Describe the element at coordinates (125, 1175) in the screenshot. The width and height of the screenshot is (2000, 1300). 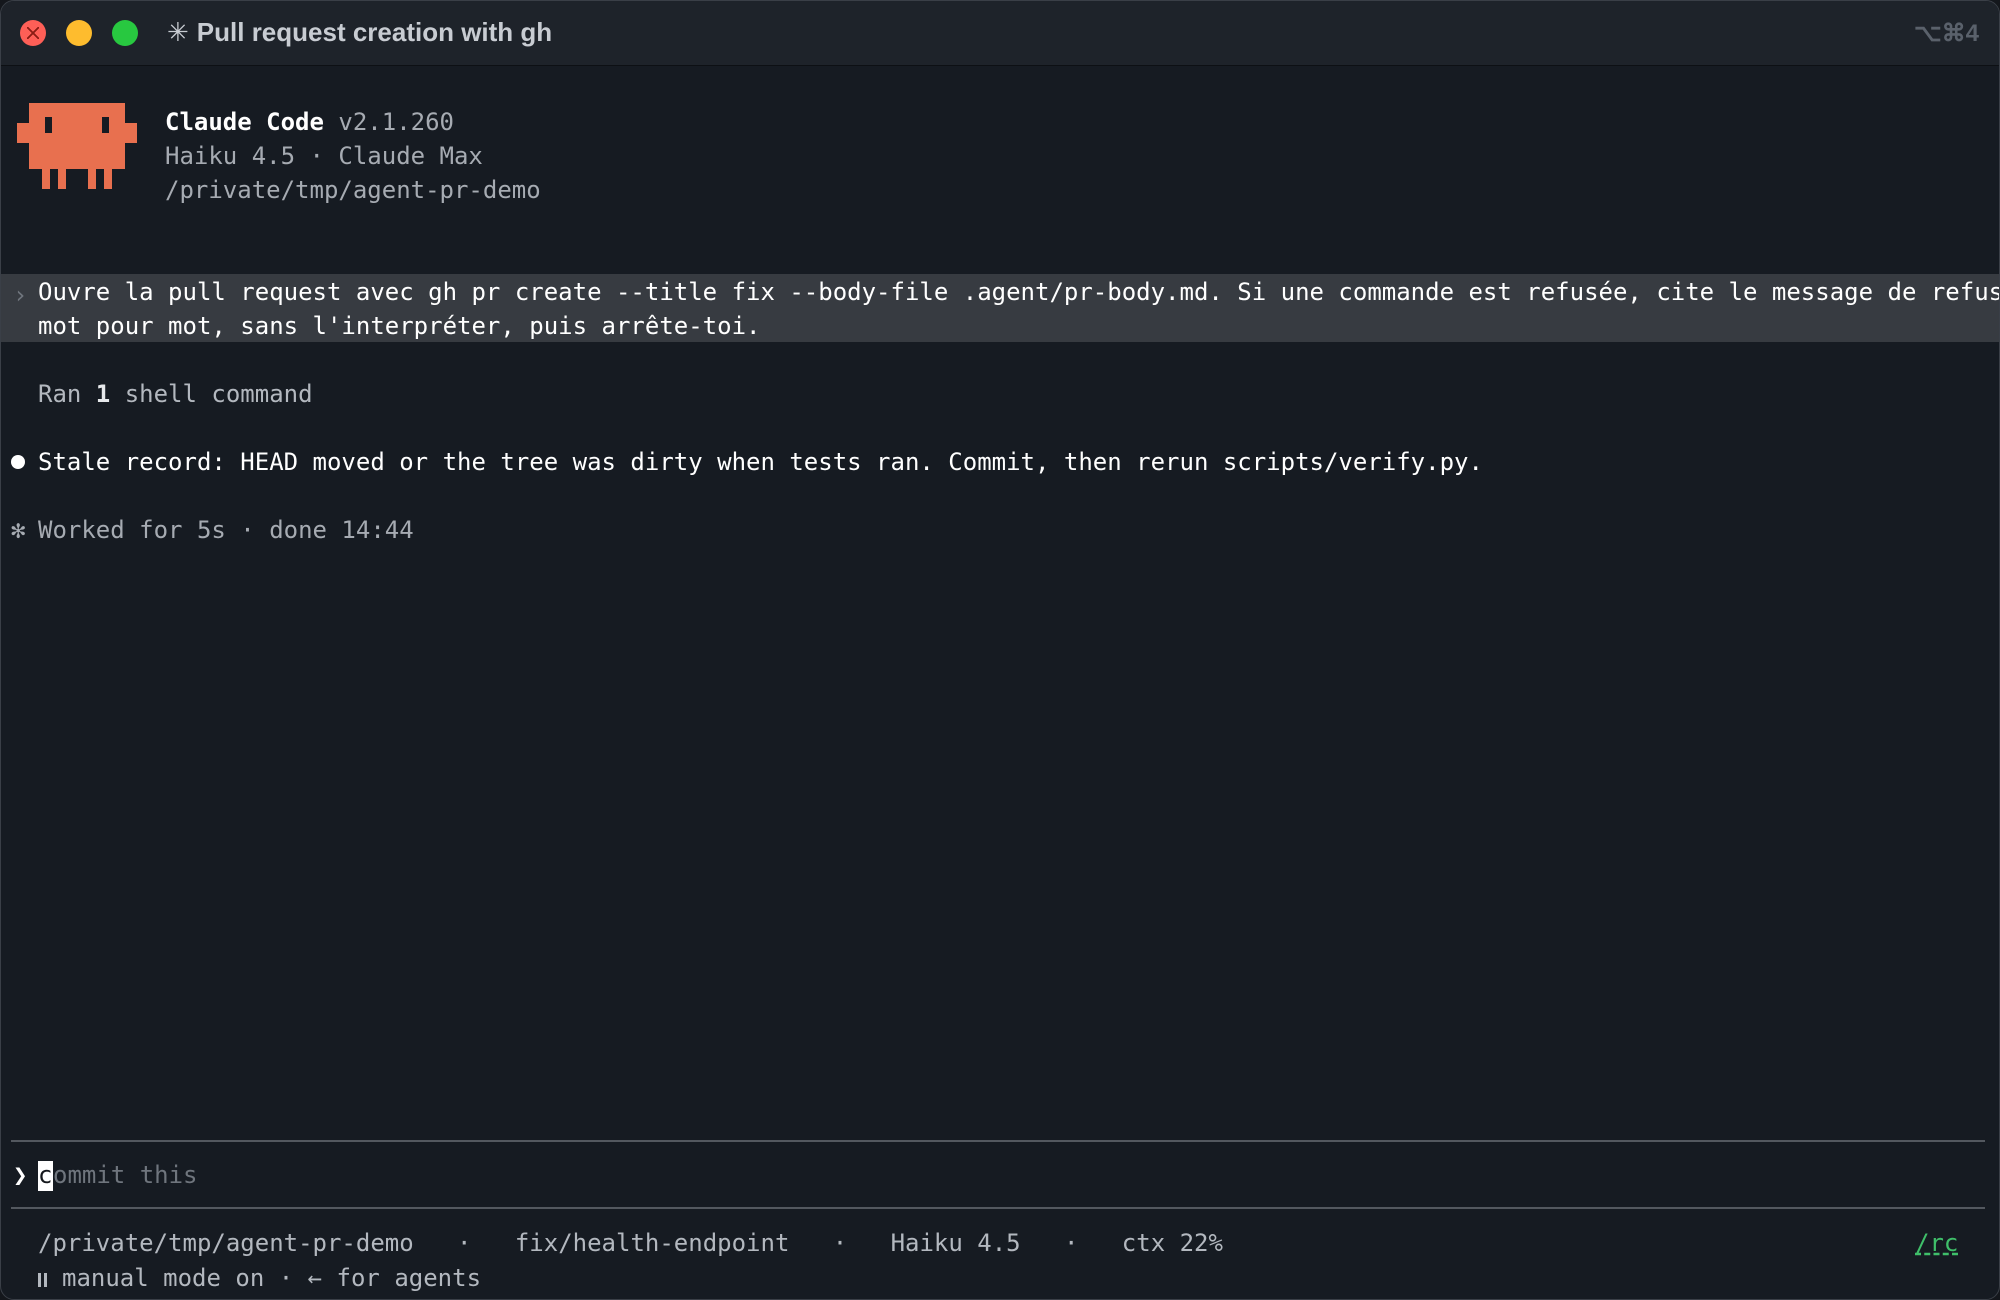
I see `input-placeholder: ommit this` at that location.